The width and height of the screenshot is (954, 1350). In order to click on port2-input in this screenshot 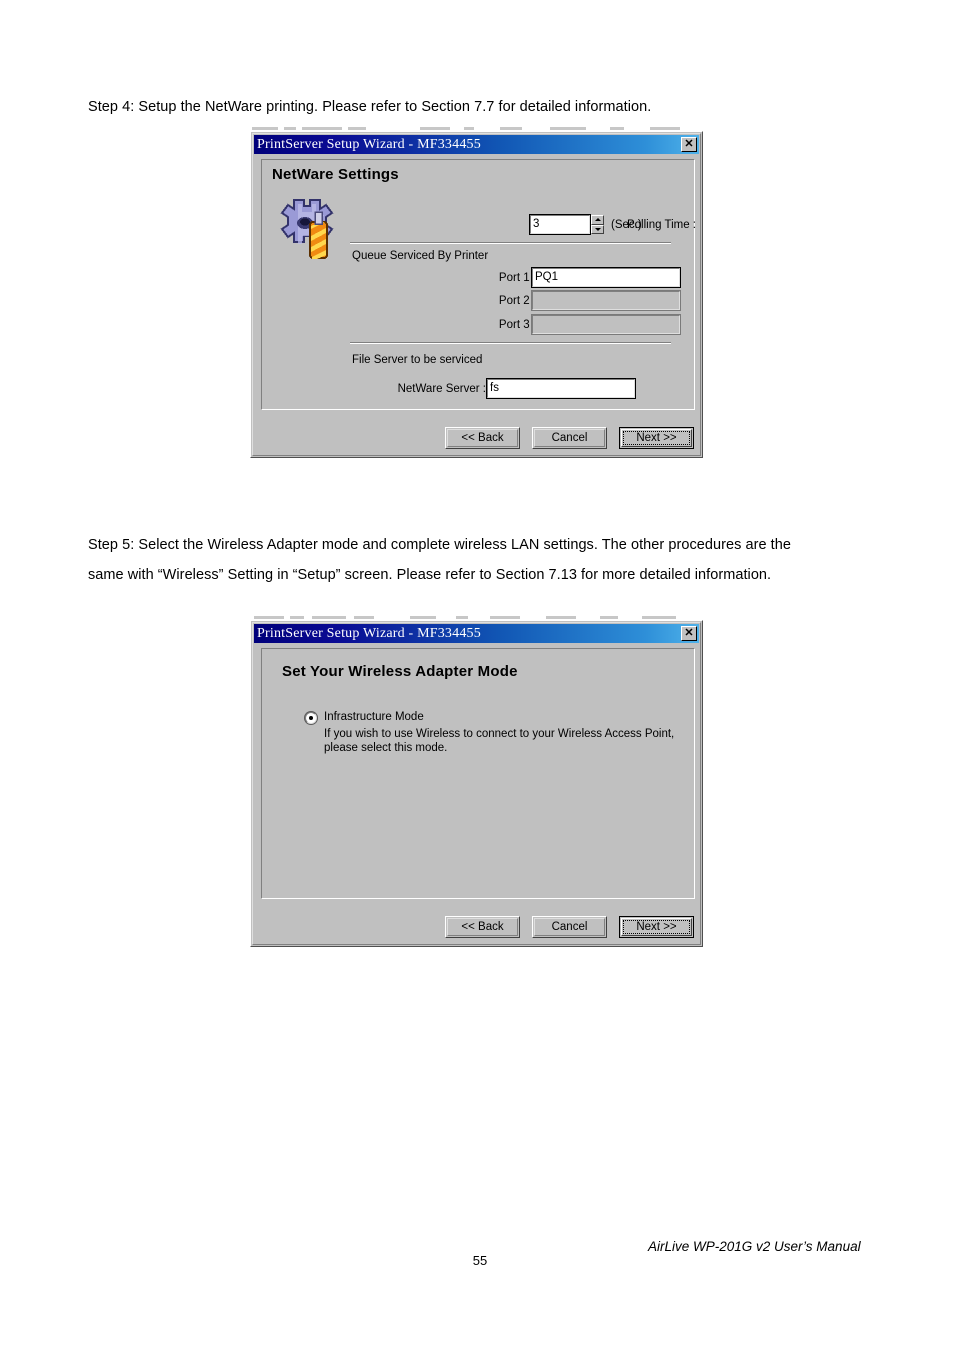, I will do `click(606, 300)`.